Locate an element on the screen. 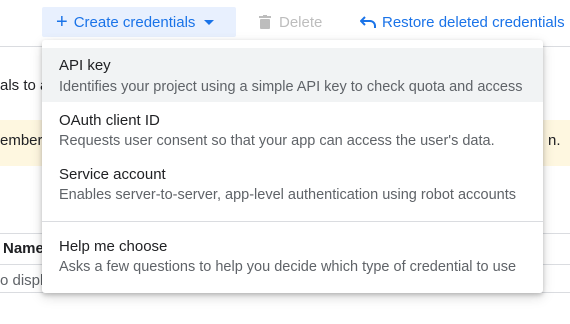 The image size is (570, 324). plus-icon: + is located at coordinates (62, 22).